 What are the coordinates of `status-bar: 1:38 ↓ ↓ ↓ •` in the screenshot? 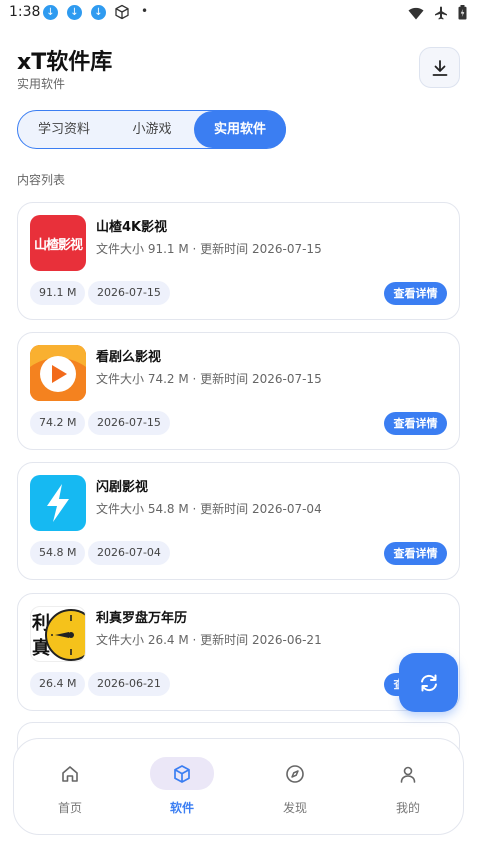 It's located at (238, 13).